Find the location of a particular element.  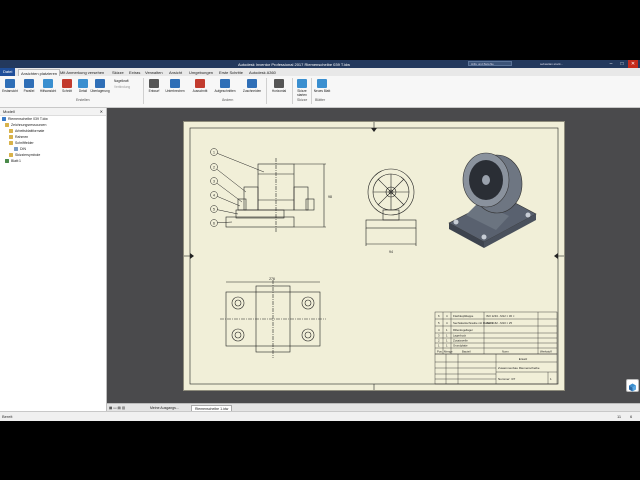

parts-header: Pos. is located at coordinates (440, 352).